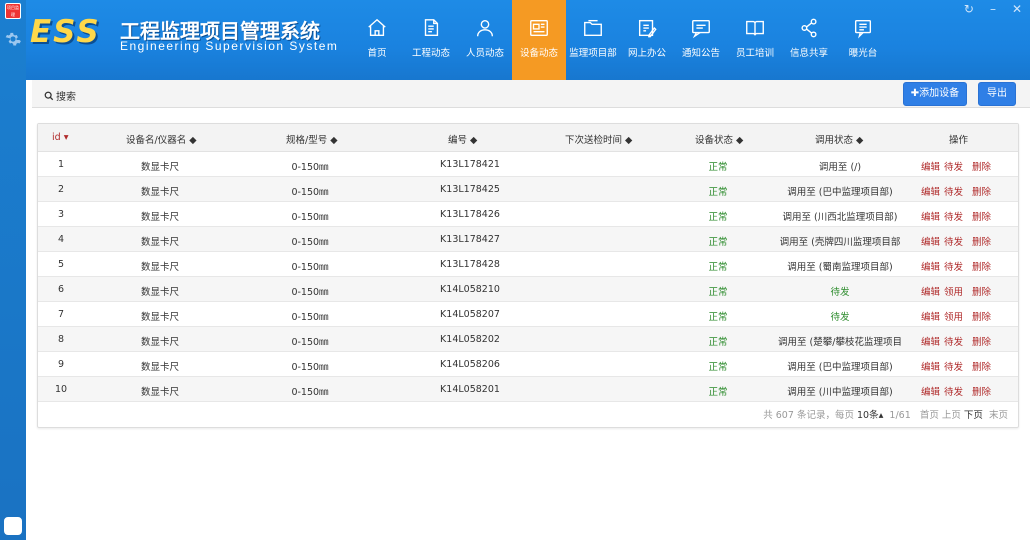  I want to click on cell-name: 数显卡尺, so click(159, 342).